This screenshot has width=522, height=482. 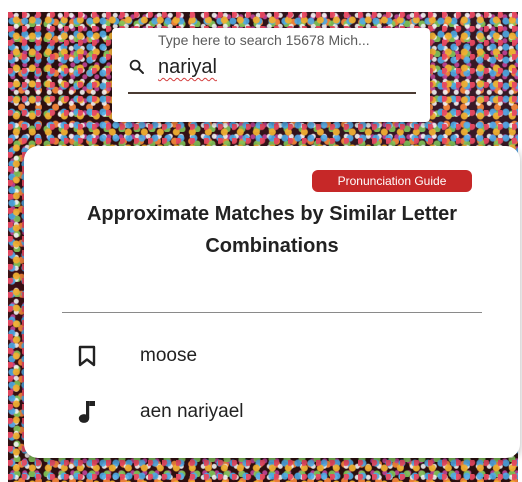 What do you see at coordinates (136, 66) in the screenshot?
I see `search-icon` at bounding box center [136, 66].